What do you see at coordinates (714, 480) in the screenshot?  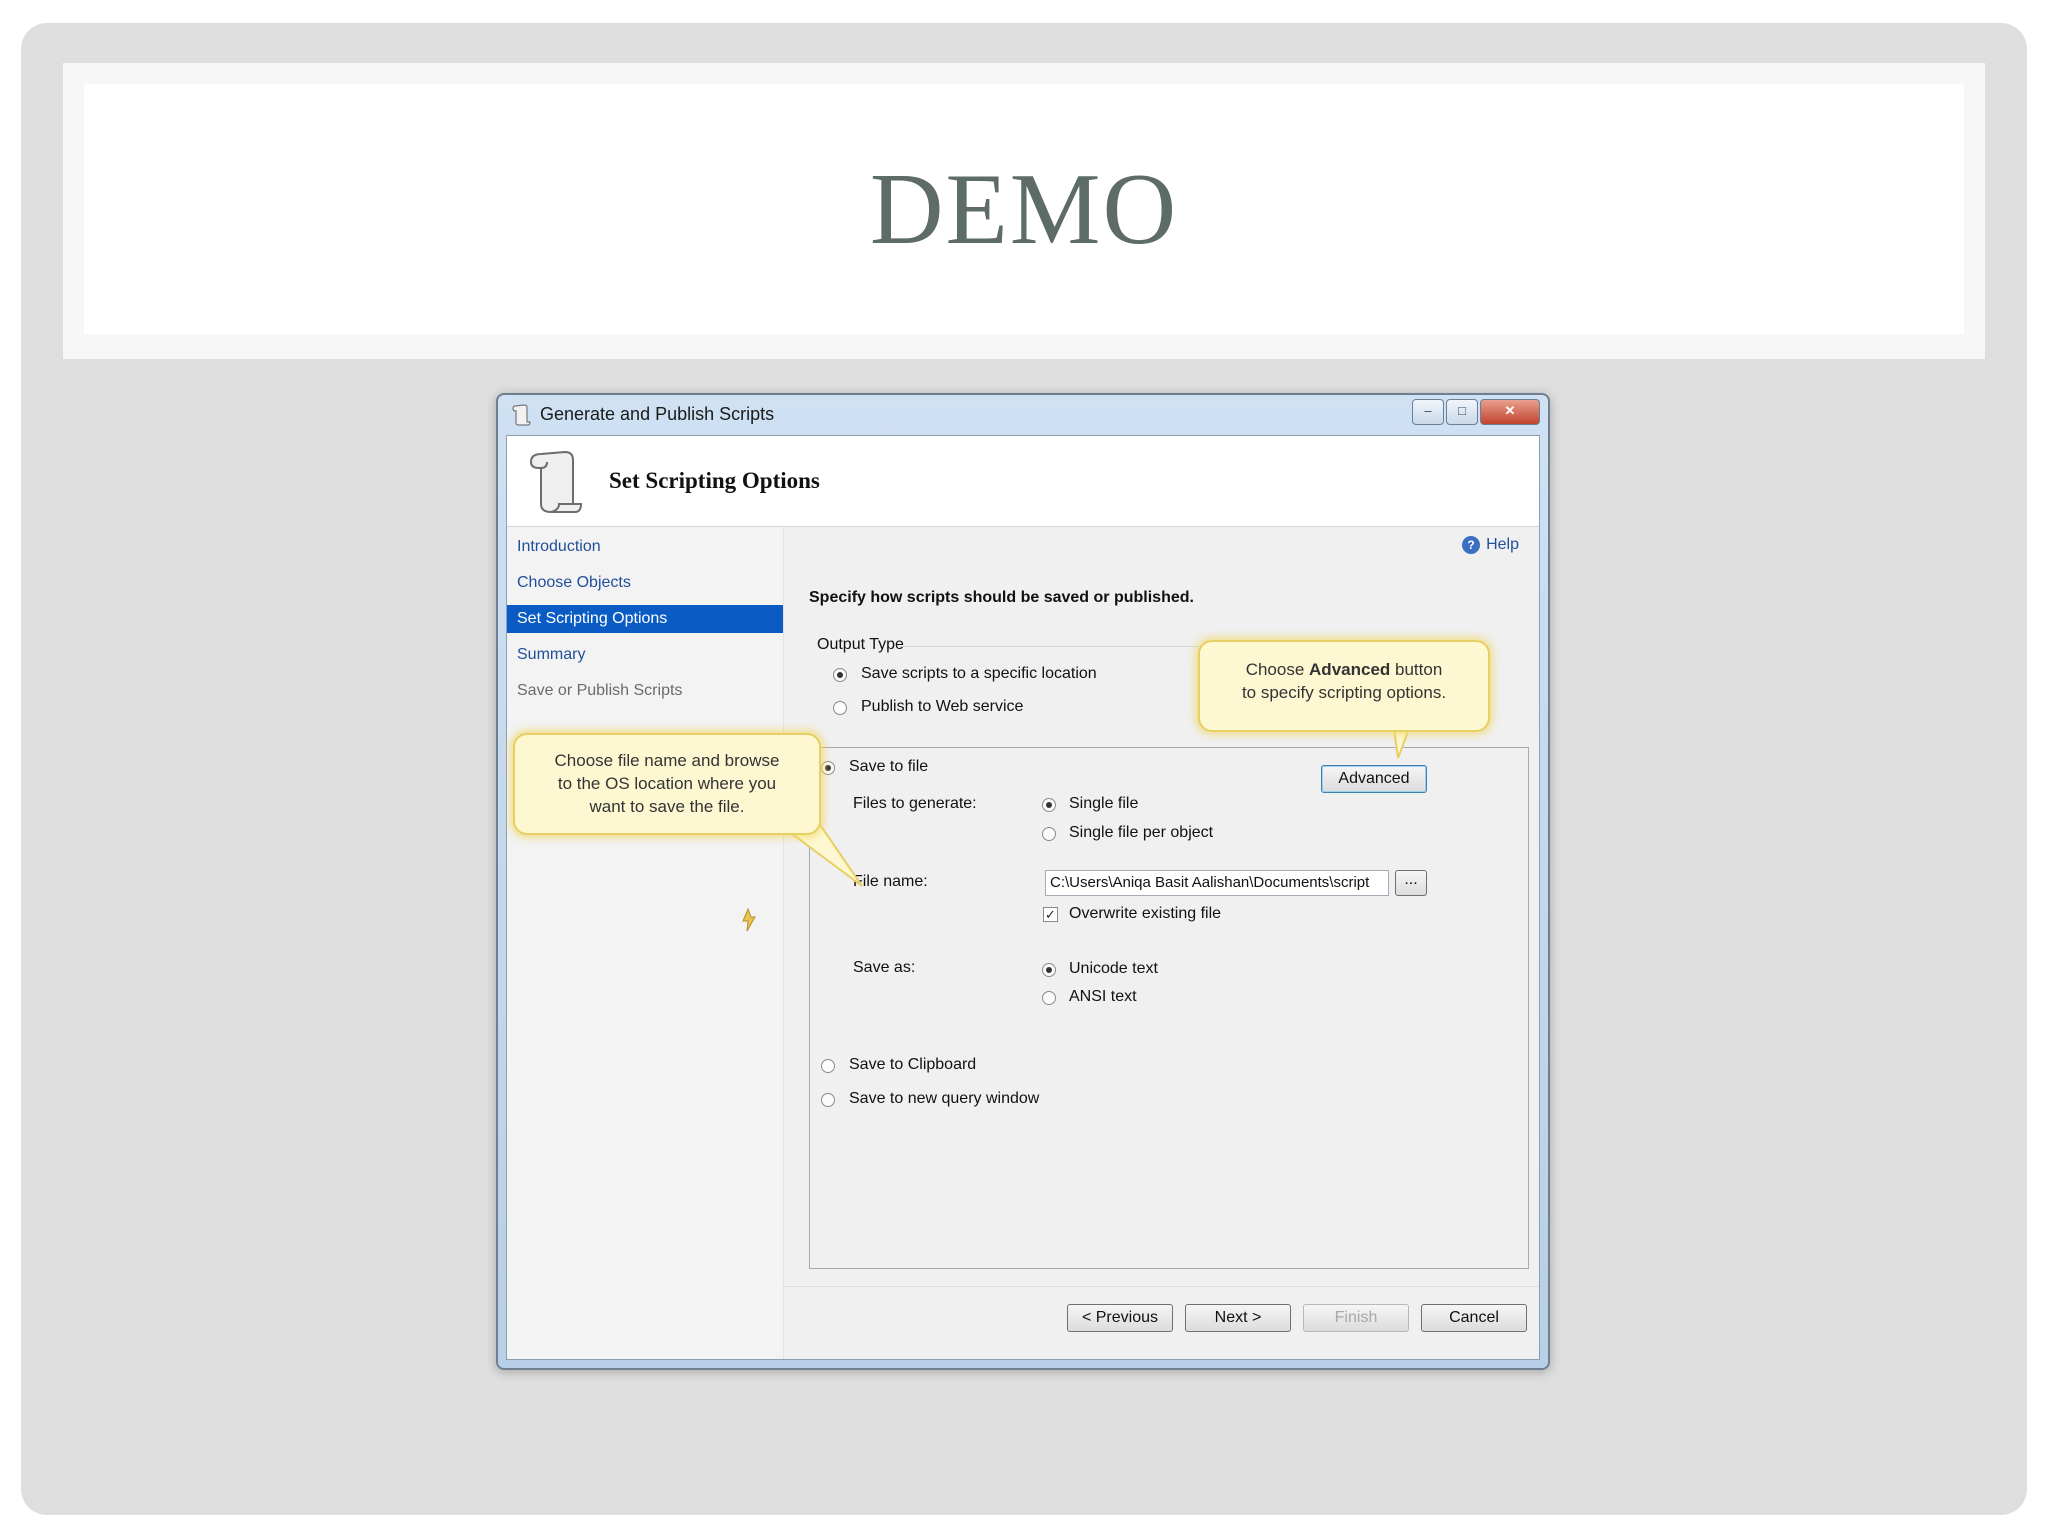 I see `wizard-page-title: Set Scripting Options` at bounding box center [714, 480].